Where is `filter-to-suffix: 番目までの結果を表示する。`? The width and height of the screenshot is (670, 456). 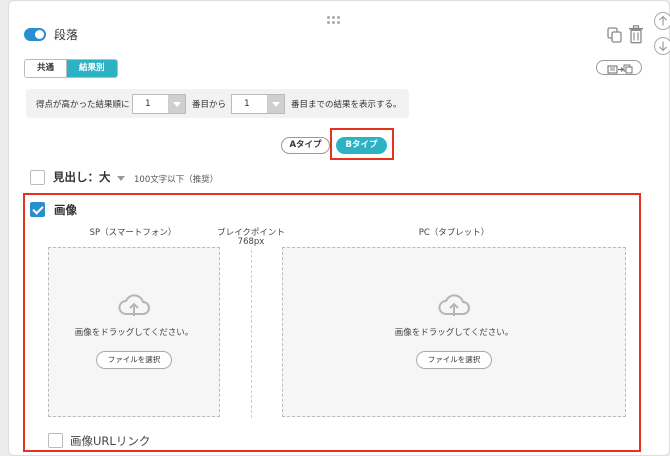 filter-to-suffix: 番目までの結果を表示する。 is located at coordinates (346, 105).